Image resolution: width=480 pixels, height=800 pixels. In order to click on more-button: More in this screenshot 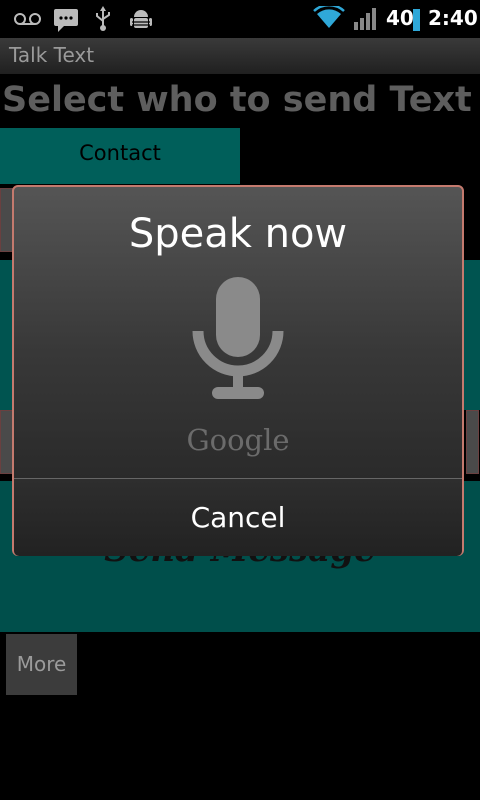, I will do `click(41, 664)`.